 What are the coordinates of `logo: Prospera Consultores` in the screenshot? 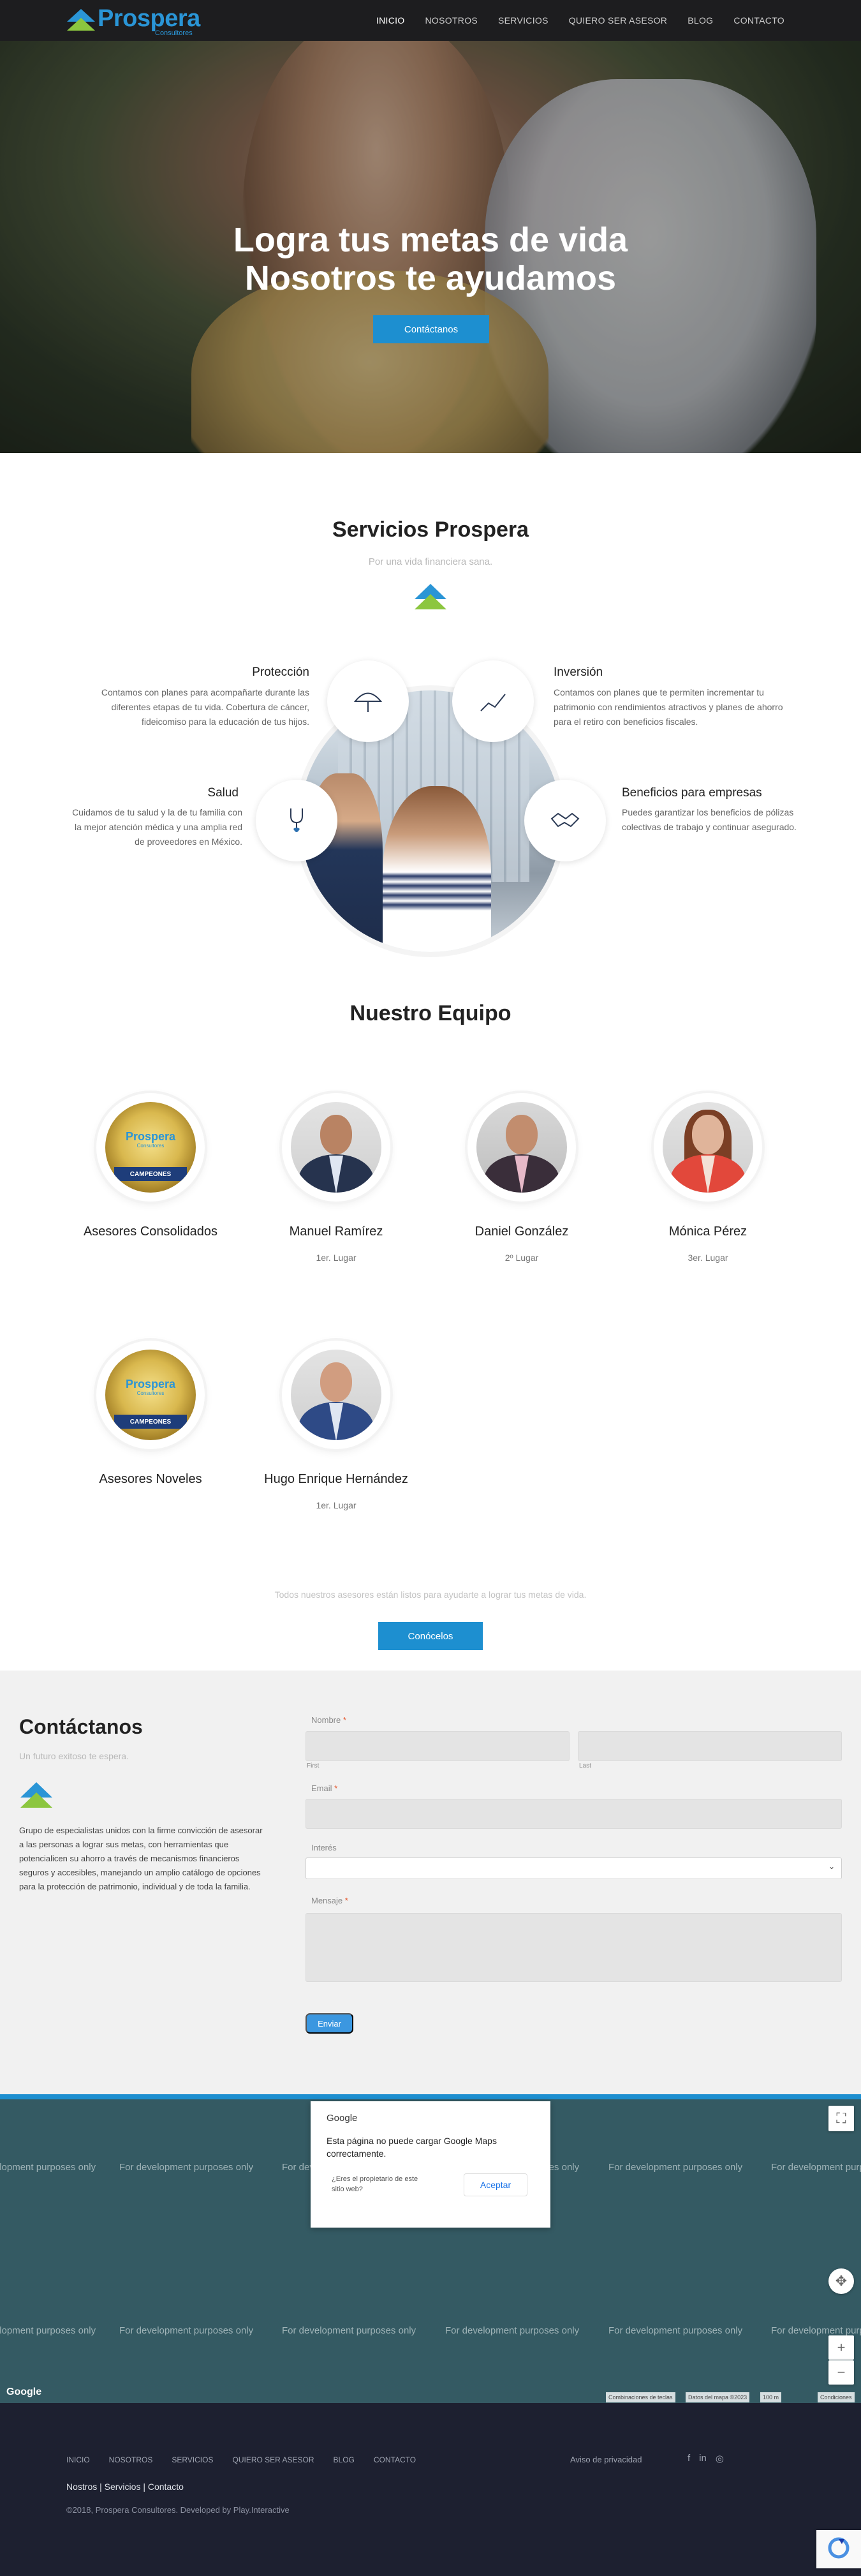 It's located at (136, 21).